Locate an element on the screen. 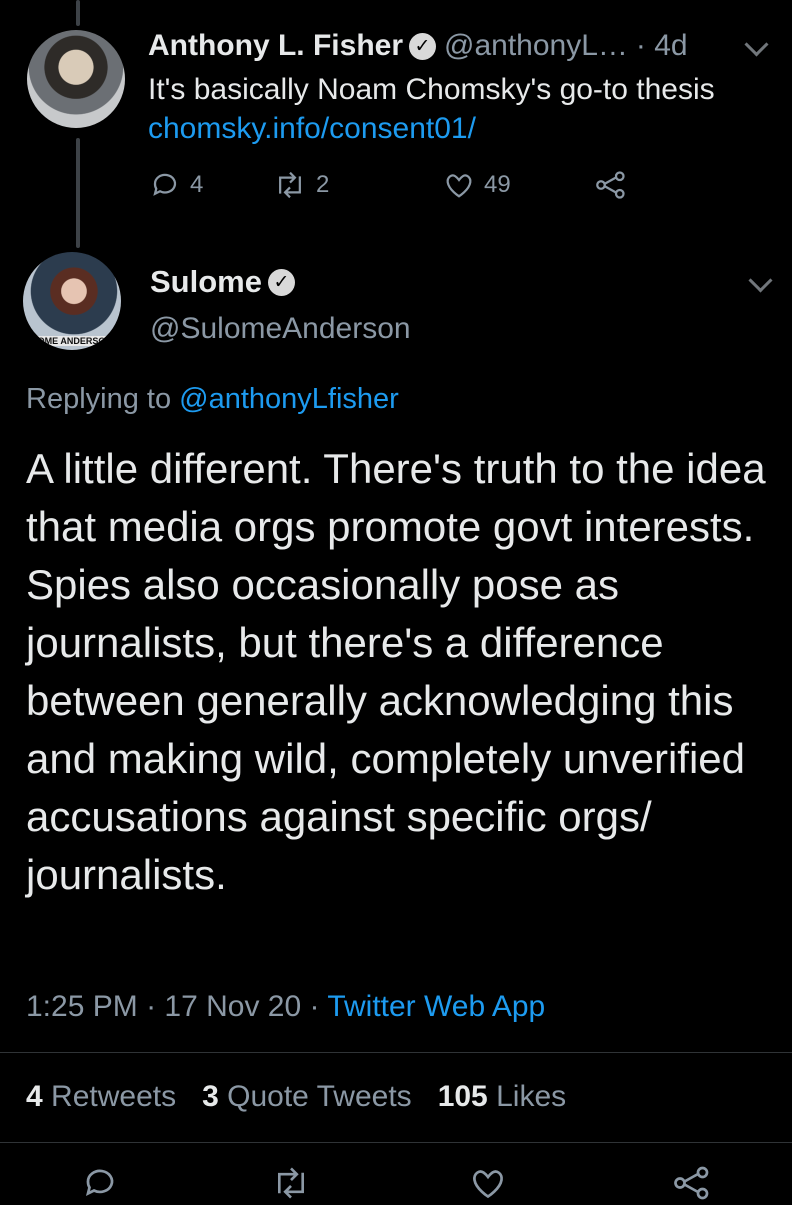 Image resolution: width=792 pixels, height=1205 pixels. main-actions is located at coordinates (396, 1185).